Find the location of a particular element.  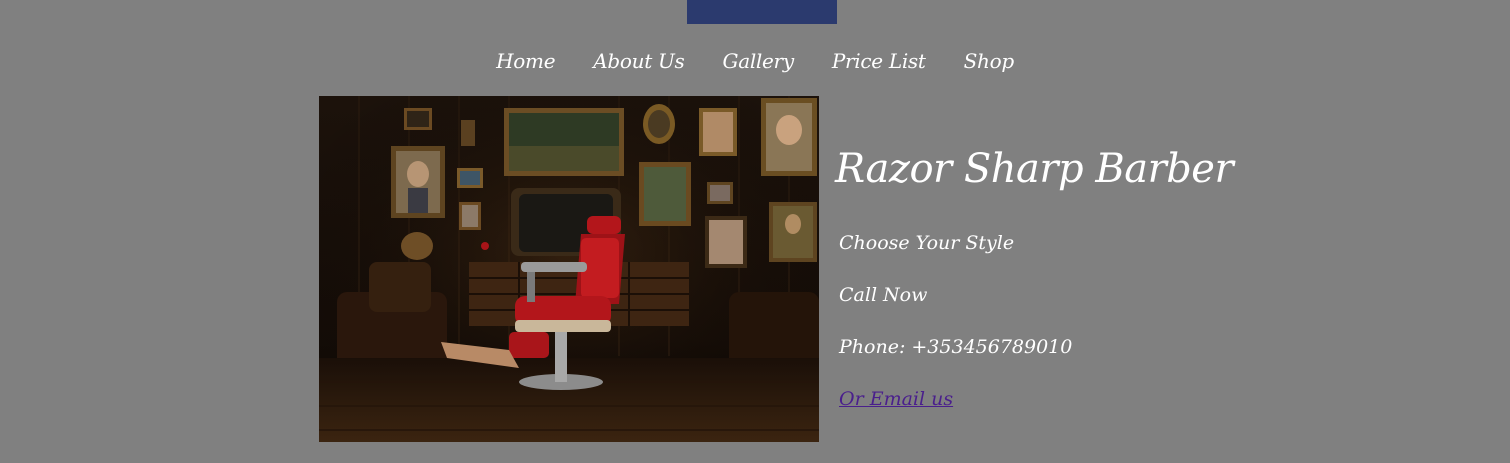

main-navigation: Home About Us Gallery Price List Shop is located at coordinates (755, 61).